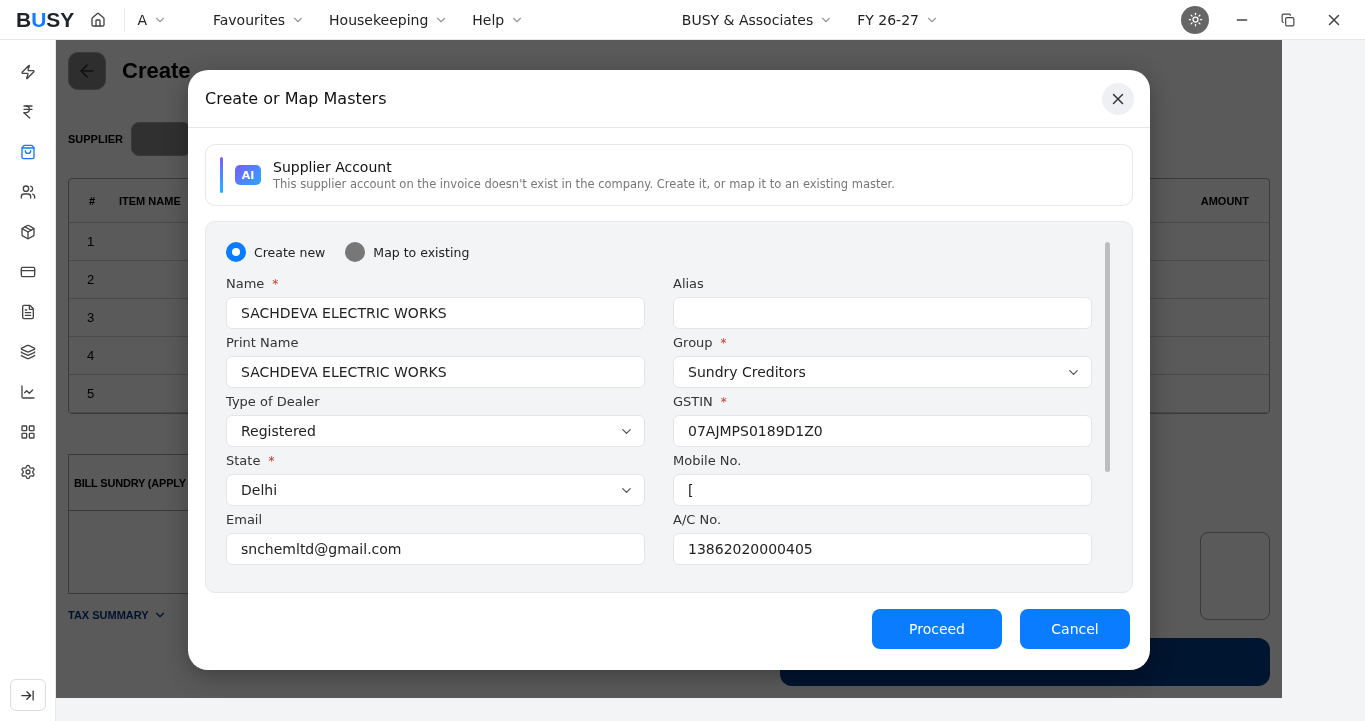 Image resolution: width=1365 pixels, height=721 pixels. Describe the element at coordinates (273, 401) in the screenshot. I see `field-label: Type of Dealer` at that location.